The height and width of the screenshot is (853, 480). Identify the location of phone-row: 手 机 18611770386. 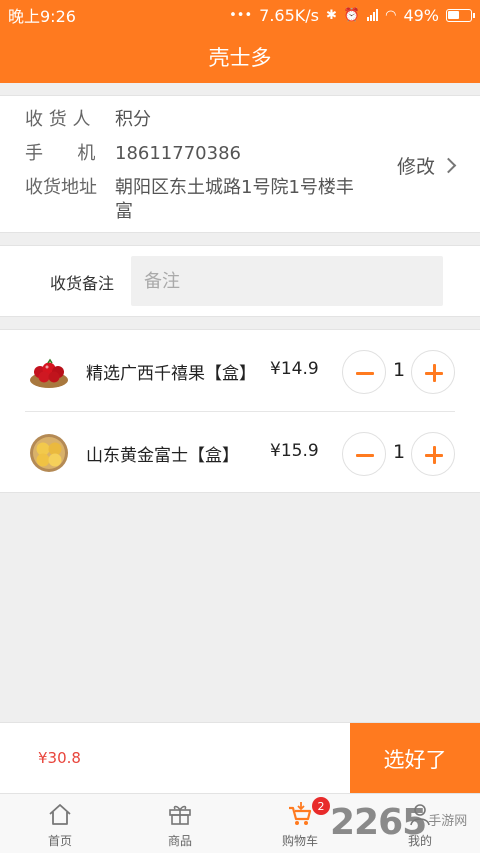
(195, 154).